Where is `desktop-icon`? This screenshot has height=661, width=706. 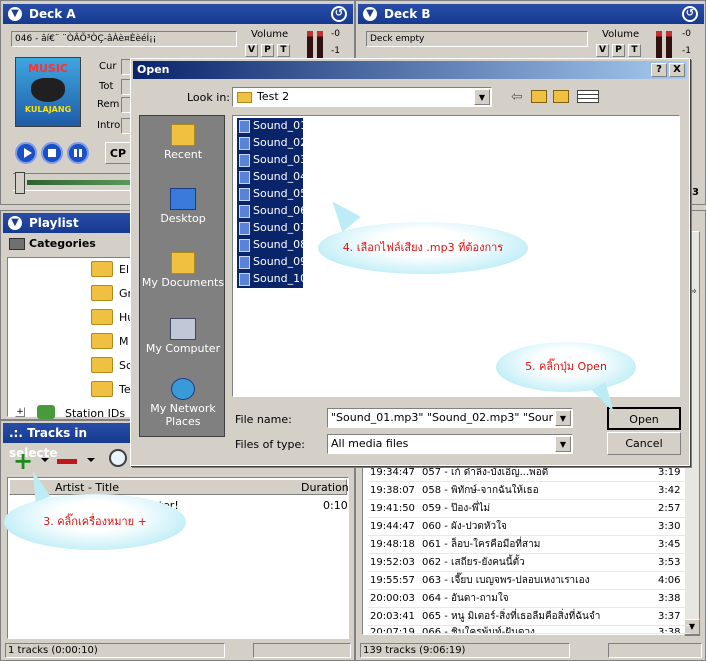 desktop-icon is located at coordinates (183, 199).